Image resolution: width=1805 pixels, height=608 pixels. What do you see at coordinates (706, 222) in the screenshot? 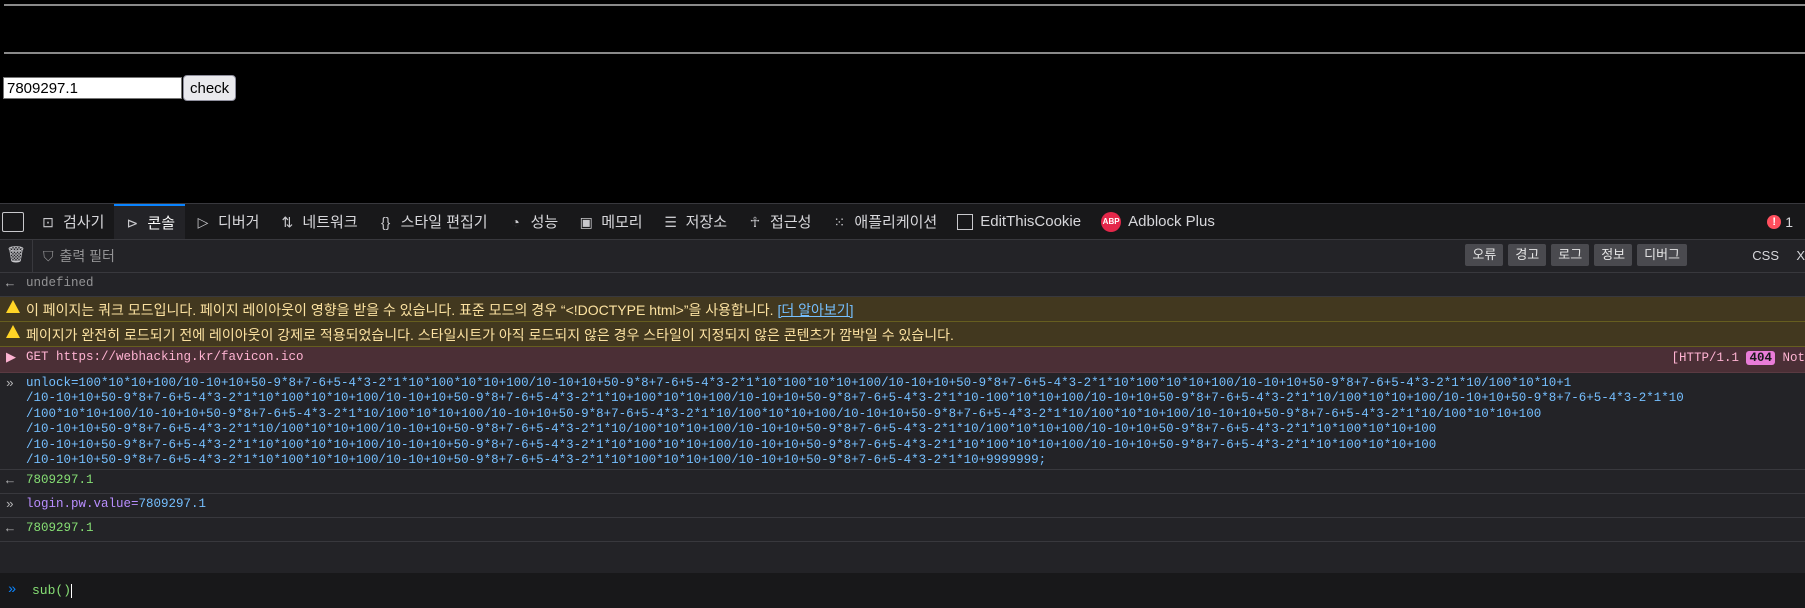
I see `tab-label: 저장소` at bounding box center [706, 222].